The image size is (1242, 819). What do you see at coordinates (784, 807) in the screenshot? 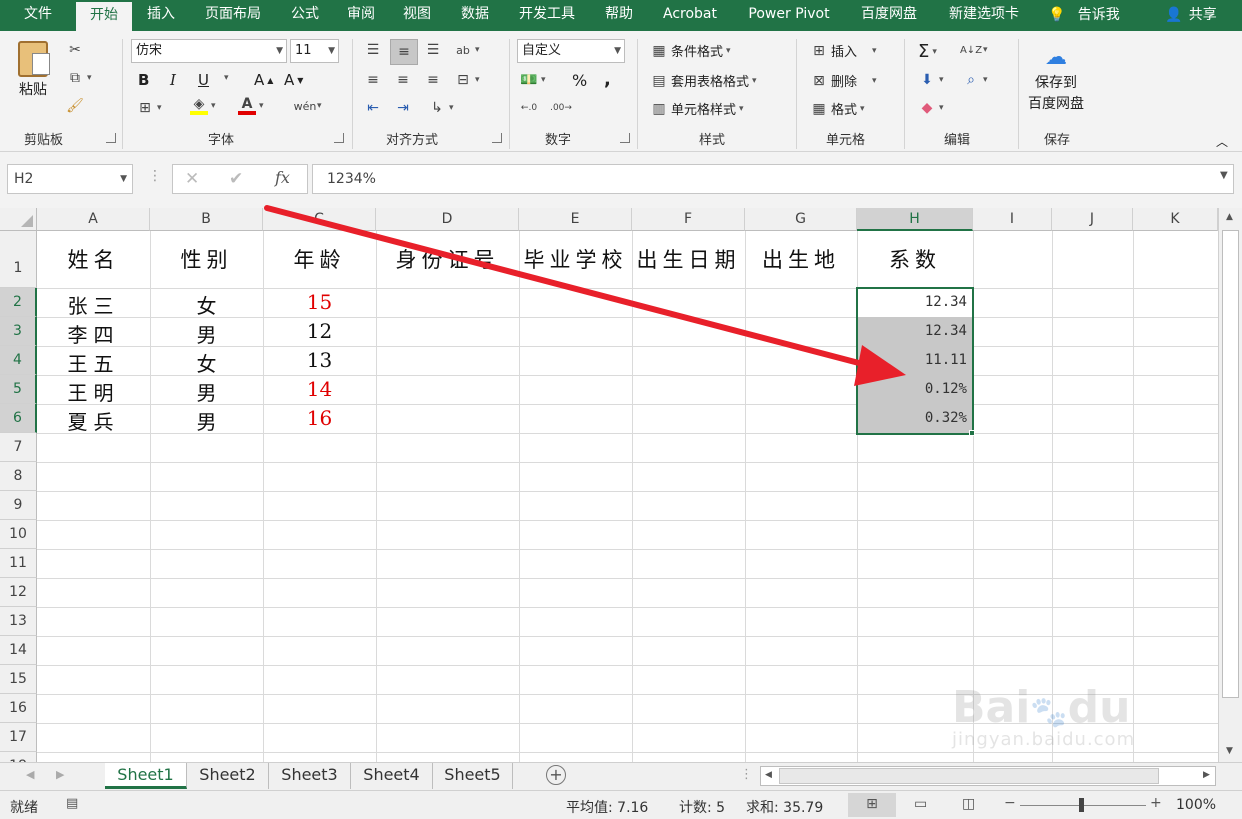
I see `status-sum: 求和: 35.79` at bounding box center [784, 807].